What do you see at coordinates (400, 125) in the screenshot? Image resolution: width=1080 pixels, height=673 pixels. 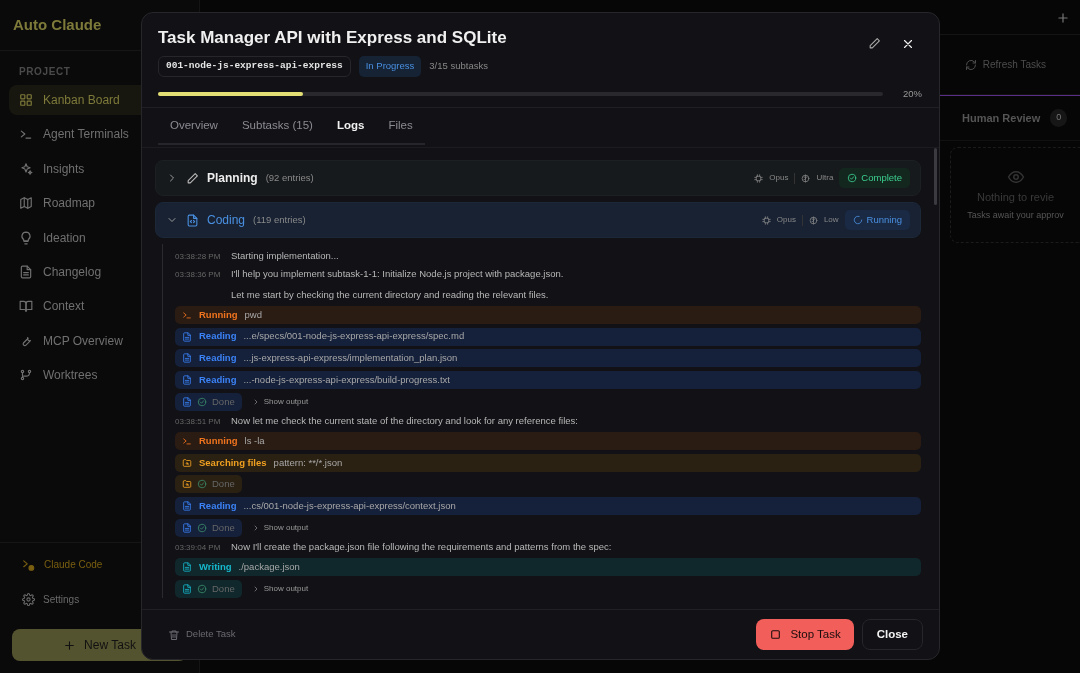 I see `tab: Files` at bounding box center [400, 125].